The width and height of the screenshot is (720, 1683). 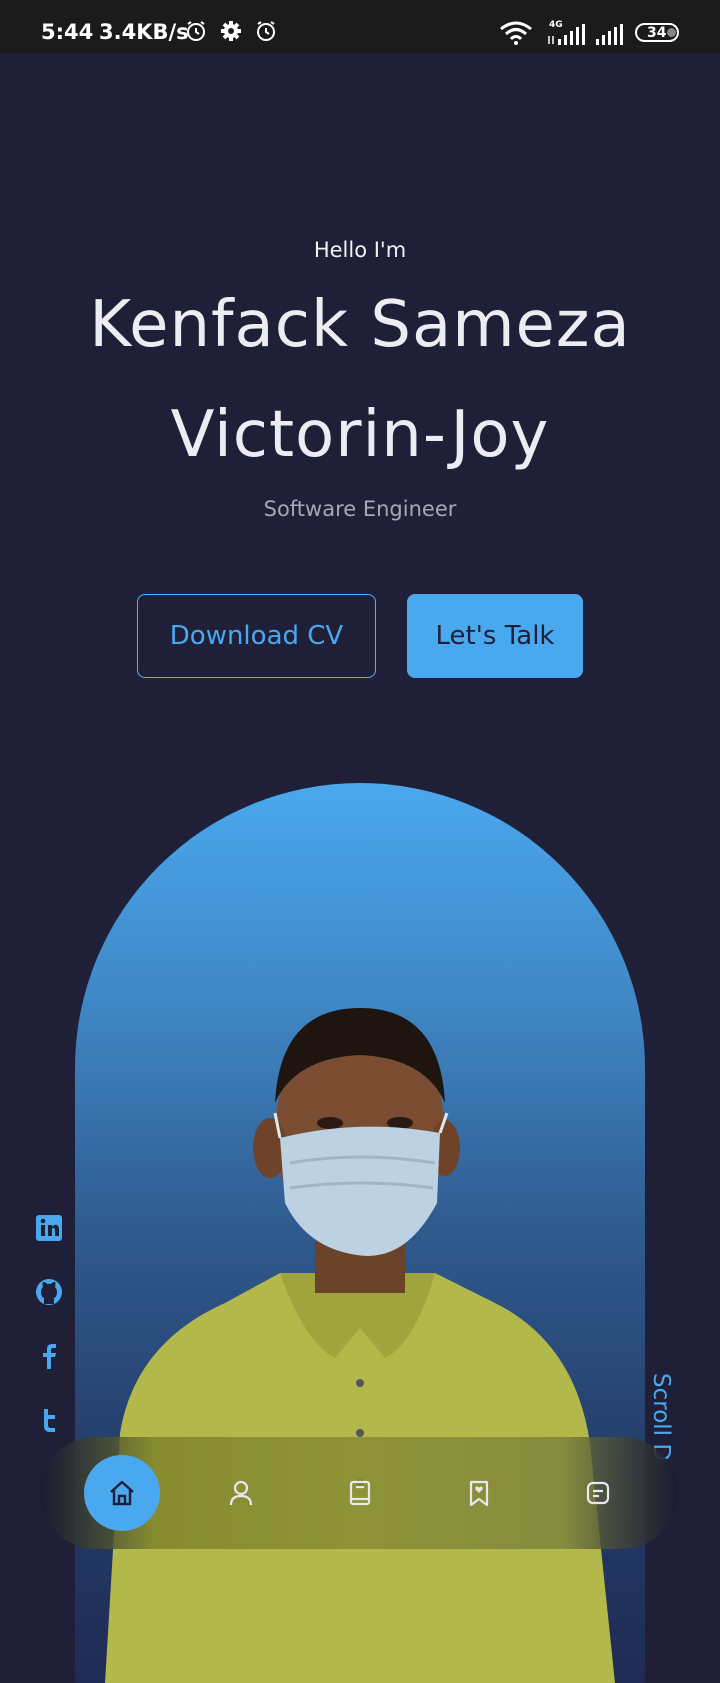 I want to click on battery-icon: 34, so click(x=657, y=32).